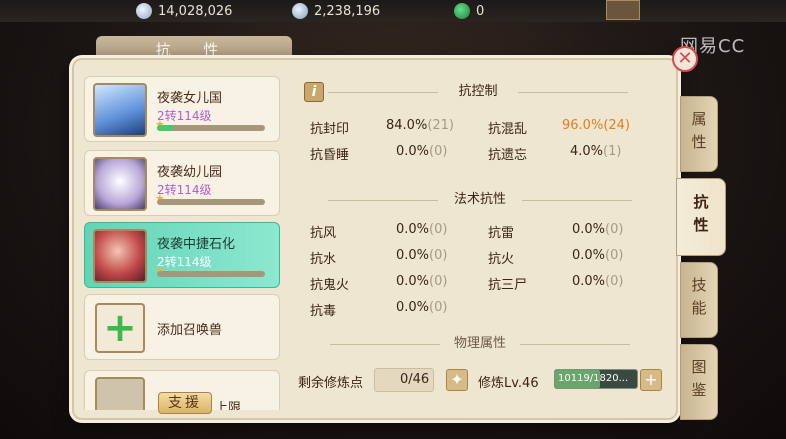  I want to click on pet-card: 夜袭幼儿园 2转114级 ★, so click(182, 183).